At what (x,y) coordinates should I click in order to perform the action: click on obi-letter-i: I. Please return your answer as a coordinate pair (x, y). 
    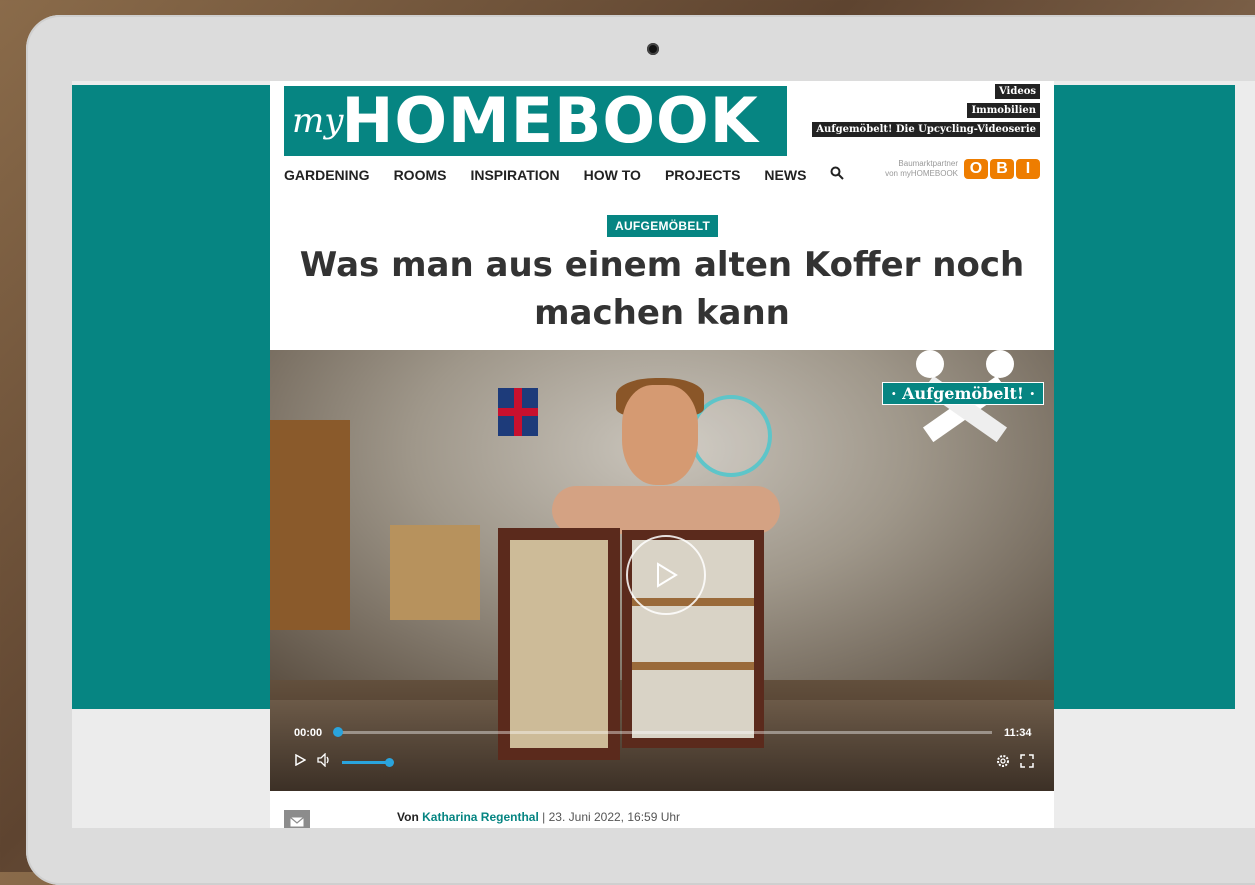
    Looking at the image, I should click on (1028, 169).